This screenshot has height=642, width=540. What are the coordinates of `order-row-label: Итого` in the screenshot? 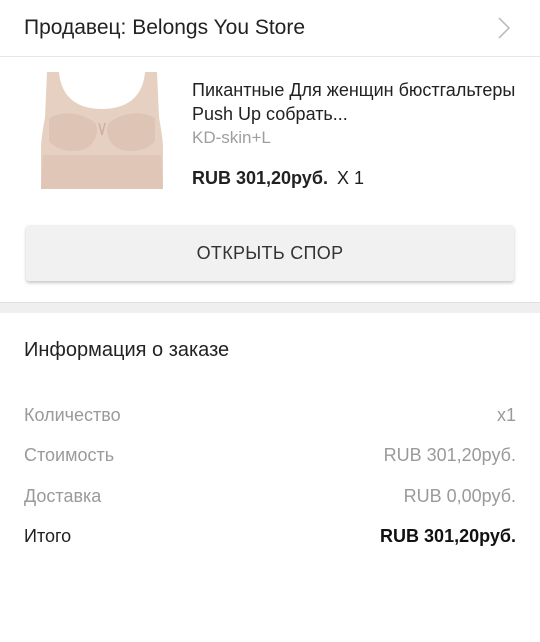 It's located at (48, 536).